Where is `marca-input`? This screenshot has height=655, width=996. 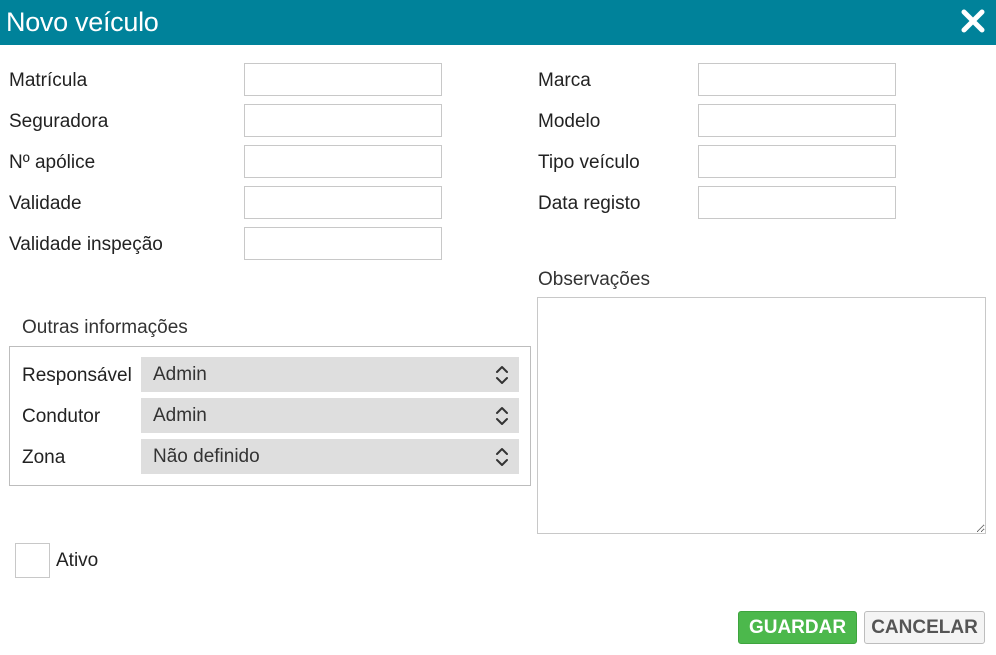 marca-input is located at coordinates (797, 79).